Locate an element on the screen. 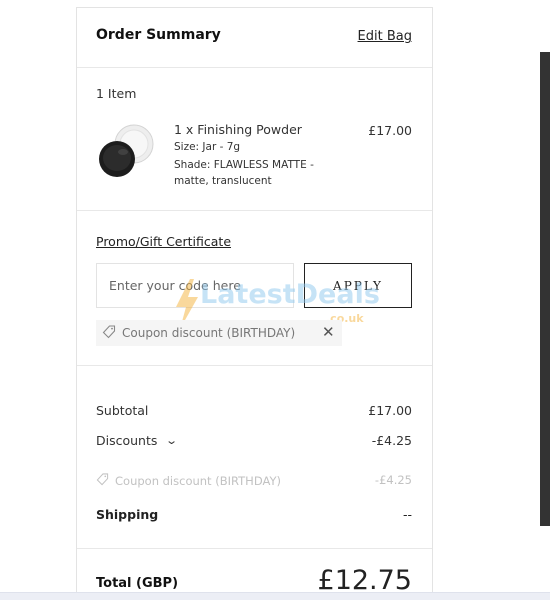 This screenshot has height=600, width=550. order-summary-title: Order Summary is located at coordinates (158, 35).